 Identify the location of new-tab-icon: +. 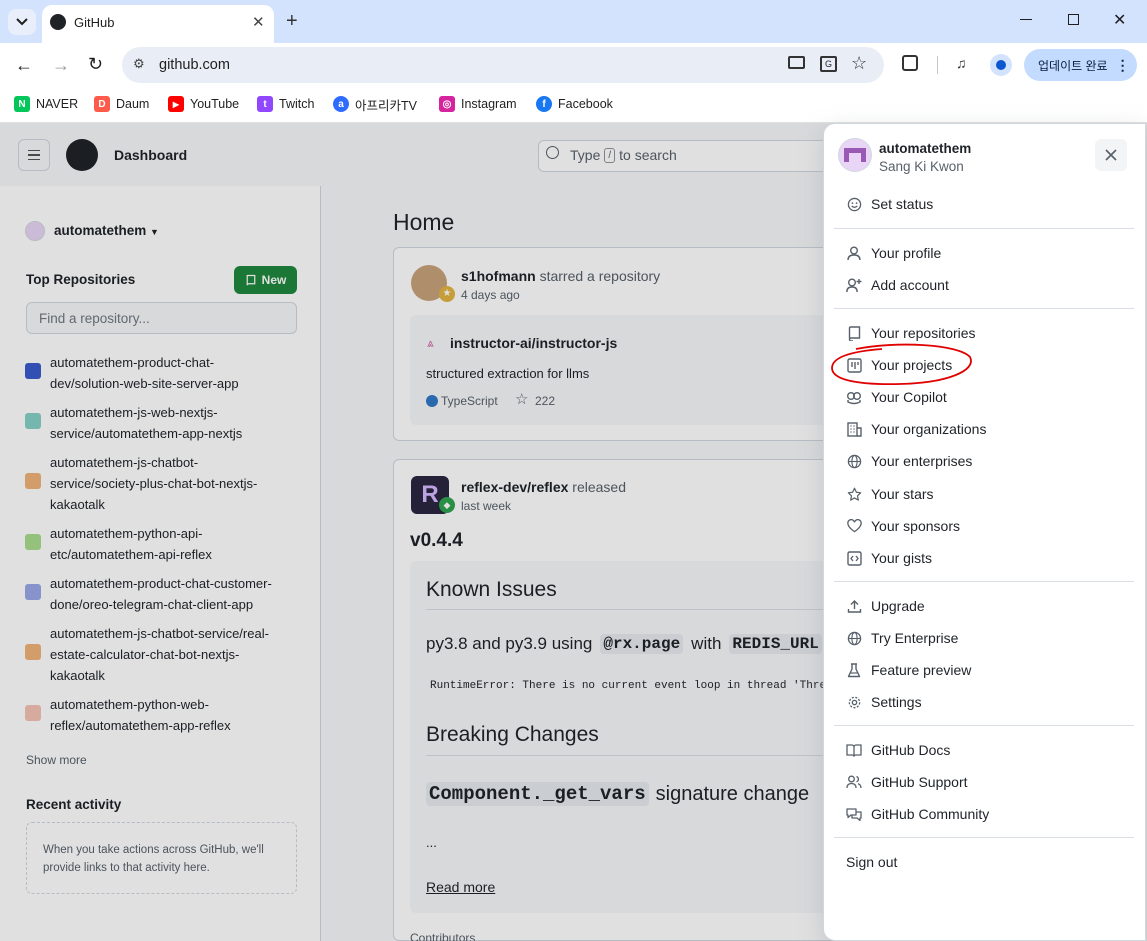
(292, 21).